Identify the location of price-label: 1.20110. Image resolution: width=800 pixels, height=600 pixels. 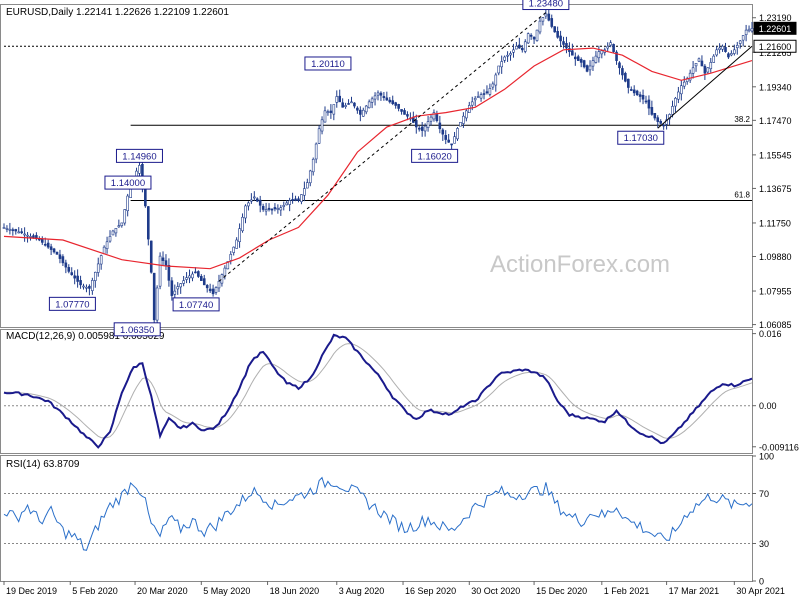
(328, 64).